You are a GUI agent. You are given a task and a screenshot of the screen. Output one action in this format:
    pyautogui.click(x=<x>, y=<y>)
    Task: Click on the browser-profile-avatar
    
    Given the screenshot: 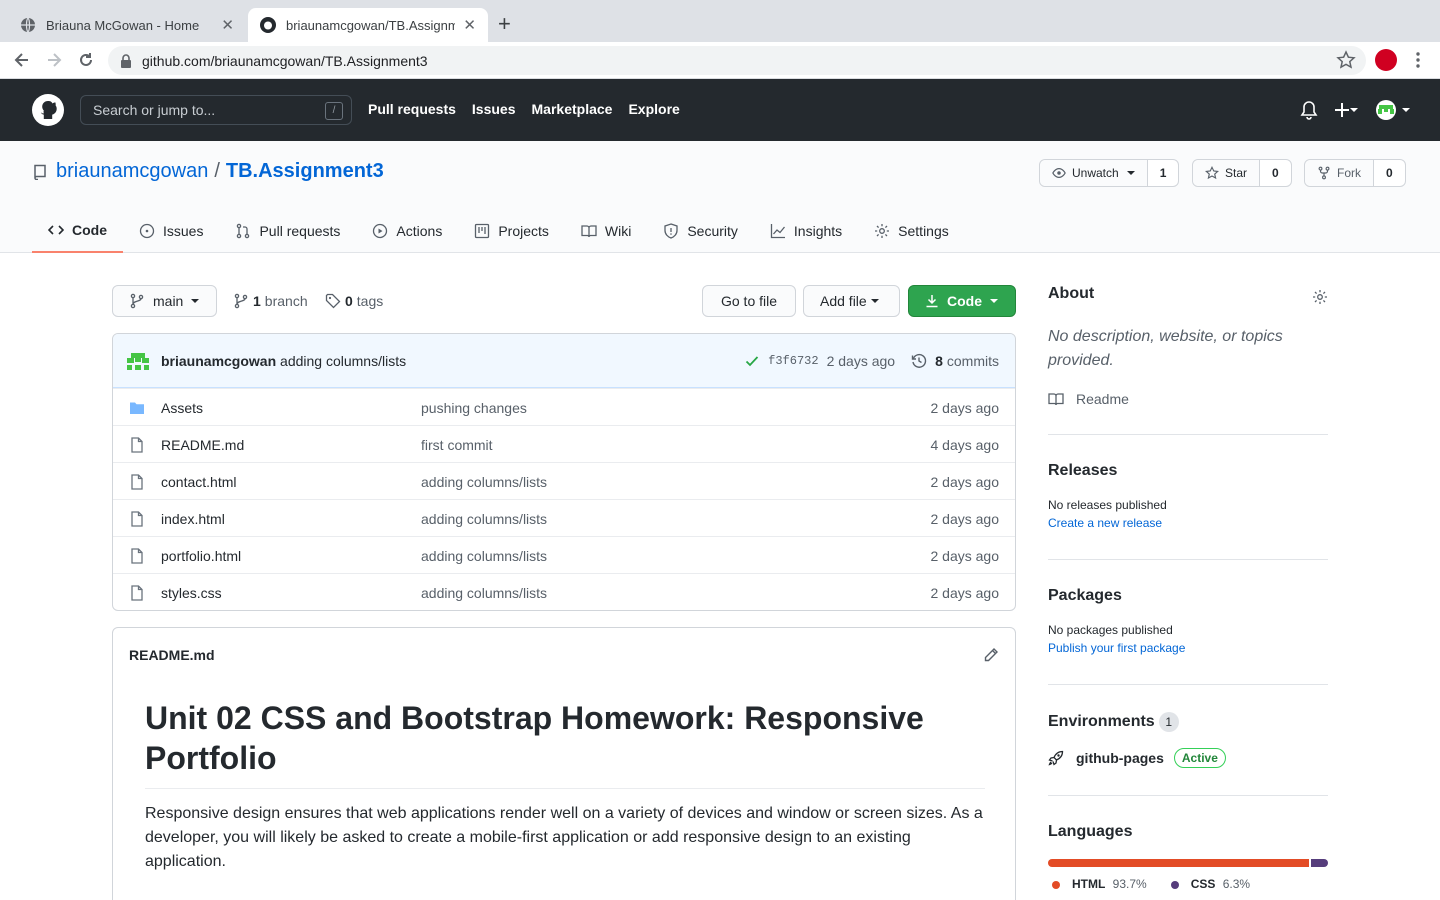 What is the action you would take?
    pyautogui.click(x=1386, y=60)
    